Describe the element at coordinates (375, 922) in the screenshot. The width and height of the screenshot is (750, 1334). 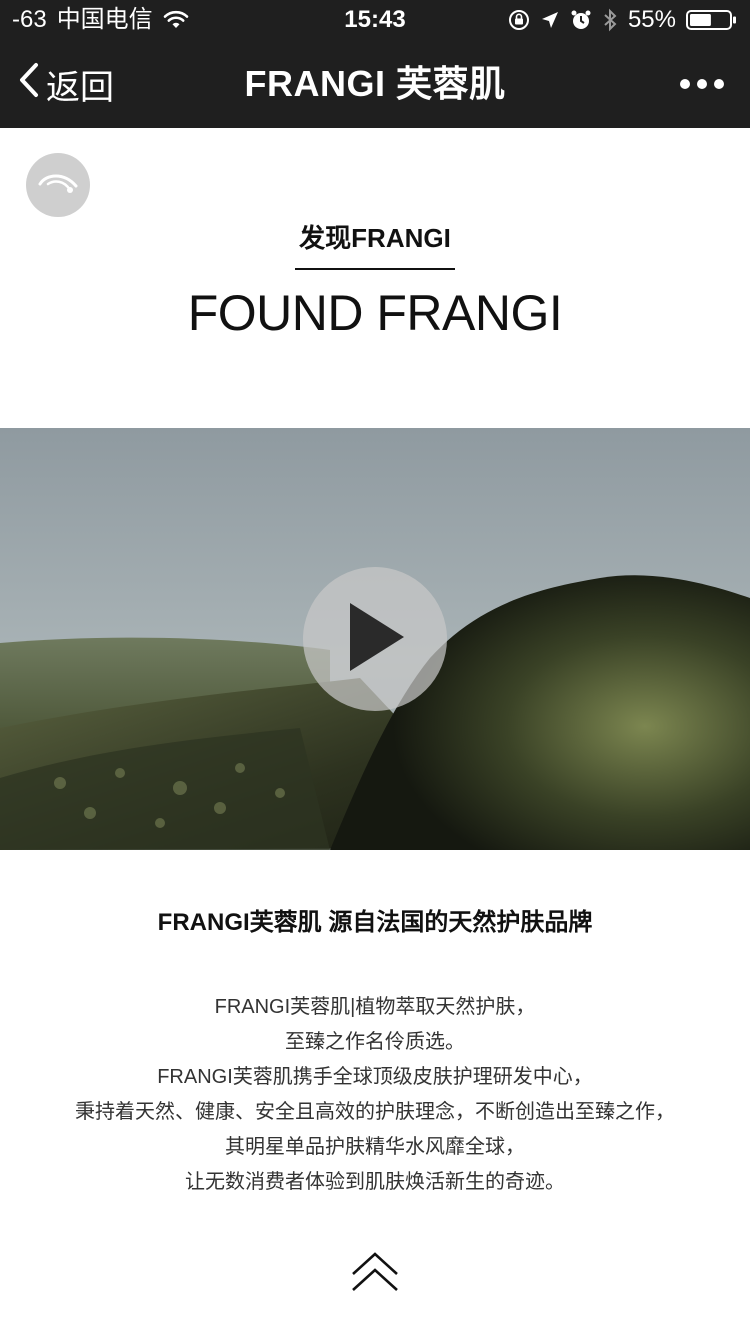
I see `brand-headline: FRANGI芙蓉肌 源自法国的天然护肤品牌` at that location.